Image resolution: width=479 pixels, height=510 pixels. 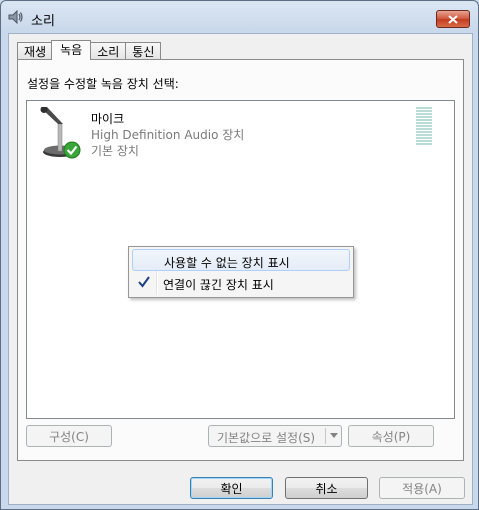 I want to click on cancel-button: 취소, so click(x=326, y=488).